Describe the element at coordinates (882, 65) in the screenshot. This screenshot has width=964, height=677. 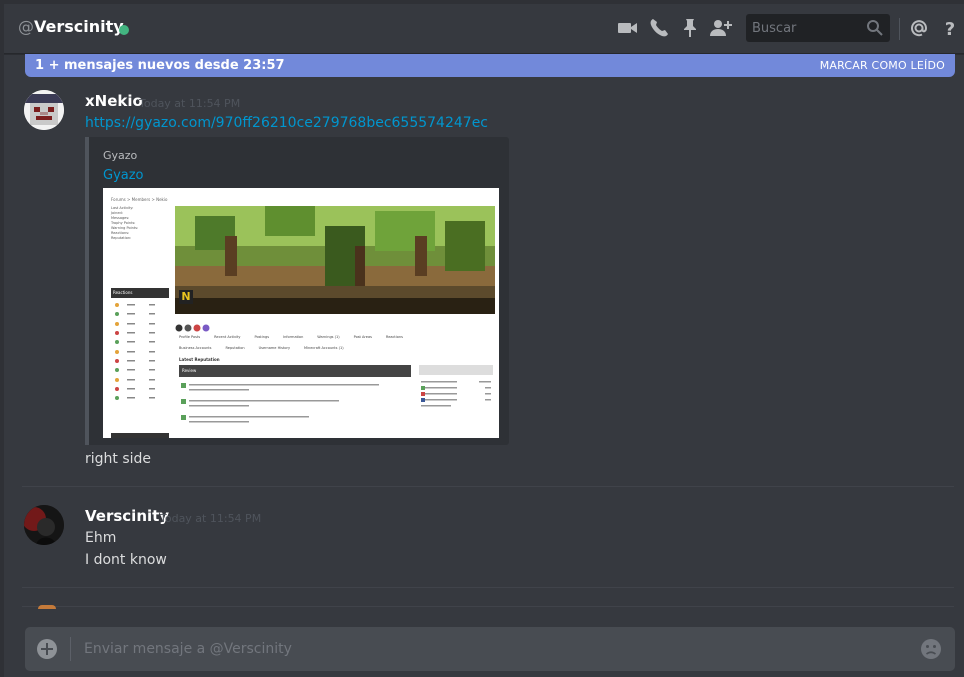
I see `mark-as-read-button: MARCAR COMO LEÍDO` at that location.